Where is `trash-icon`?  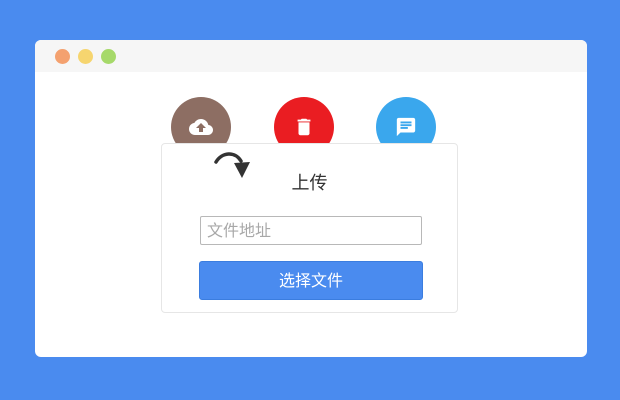
trash-icon is located at coordinates (304, 127).